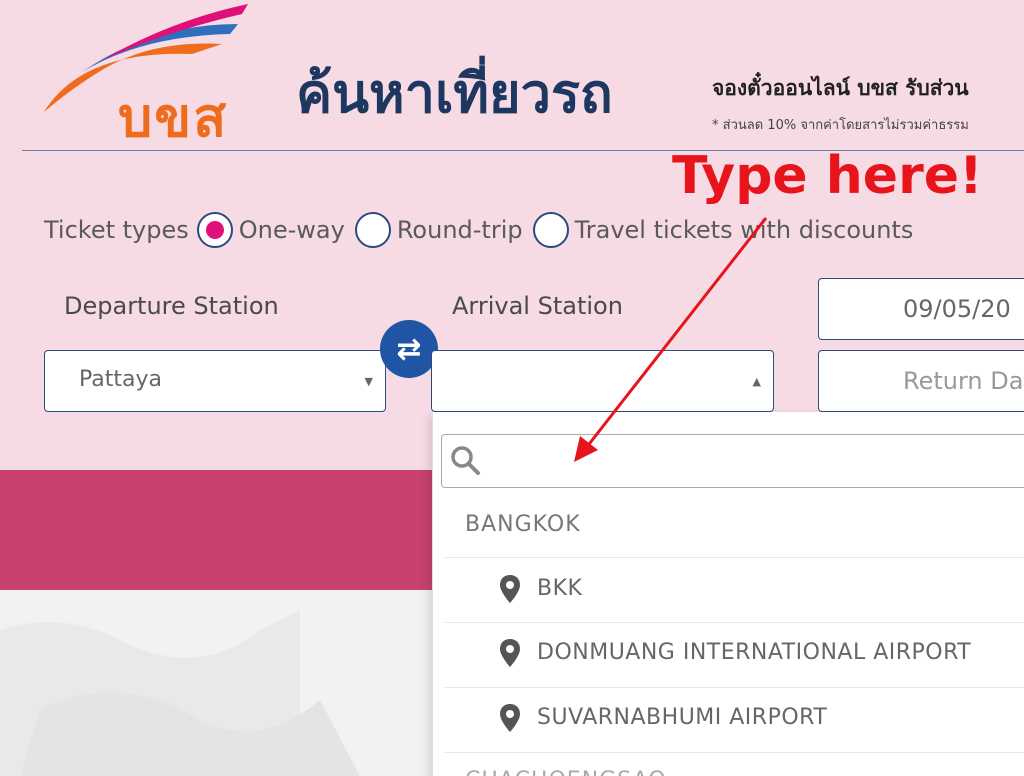 The height and width of the screenshot is (776, 1024). Describe the element at coordinates (173, 117) in the screenshot. I see `logo-text: บขส` at that location.